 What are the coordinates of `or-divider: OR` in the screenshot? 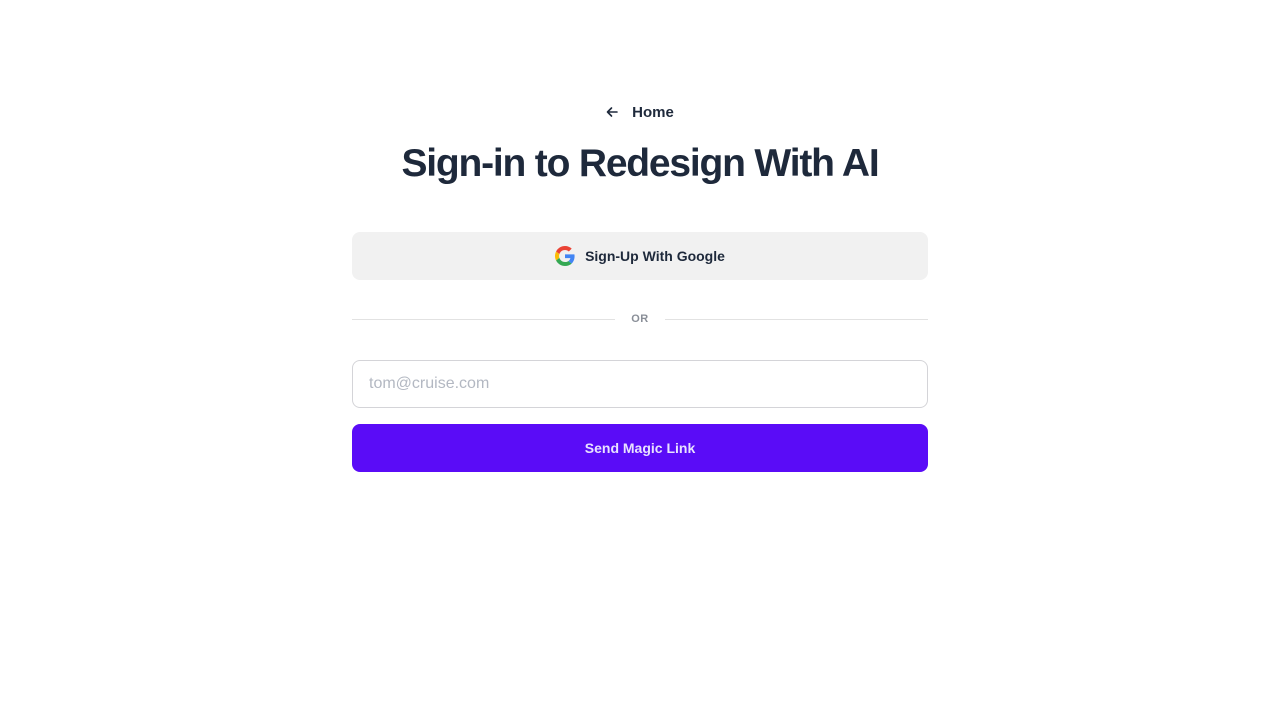 It's located at (640, 319).